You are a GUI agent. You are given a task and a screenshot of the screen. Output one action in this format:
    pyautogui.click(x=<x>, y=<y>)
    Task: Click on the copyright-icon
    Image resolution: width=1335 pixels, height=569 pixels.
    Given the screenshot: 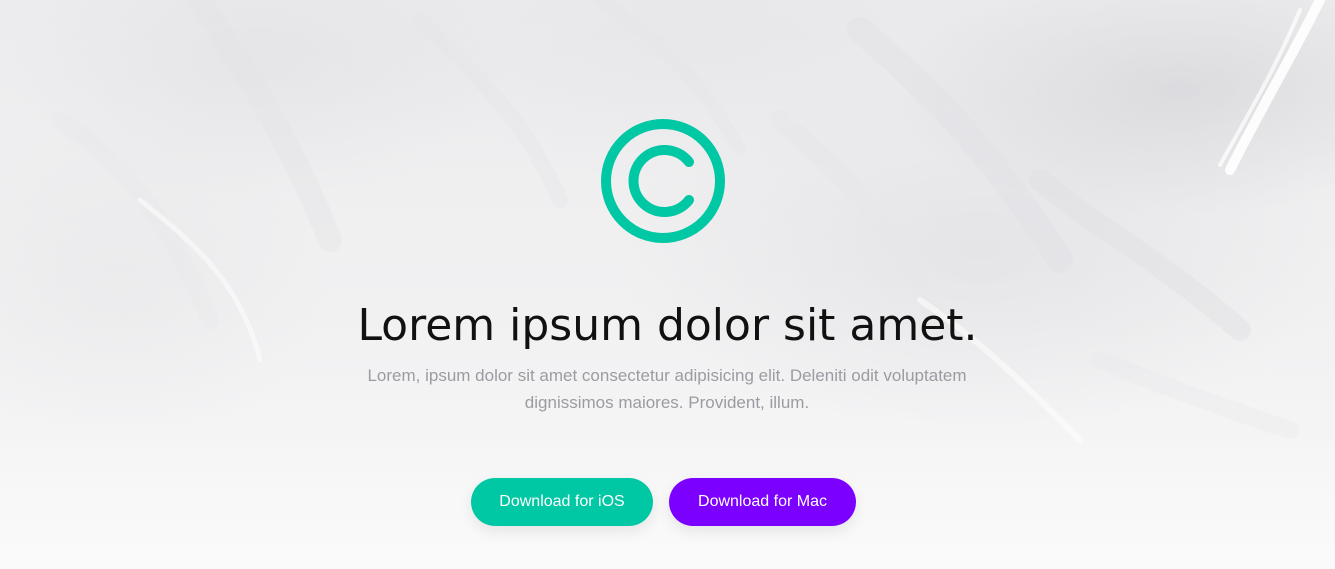 What is the action you would take?
    pyautogui.click(x=663, y=181)
    